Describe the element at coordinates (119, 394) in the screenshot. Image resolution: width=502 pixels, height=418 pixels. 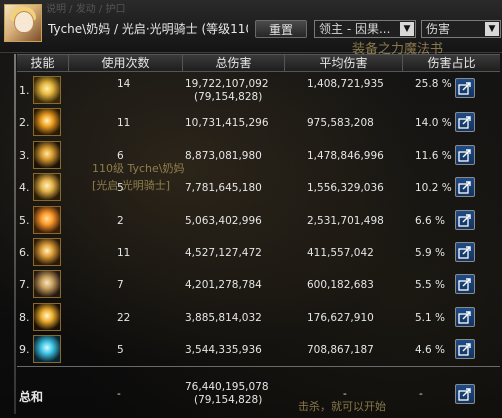
I see `summary-count: -` at that location.